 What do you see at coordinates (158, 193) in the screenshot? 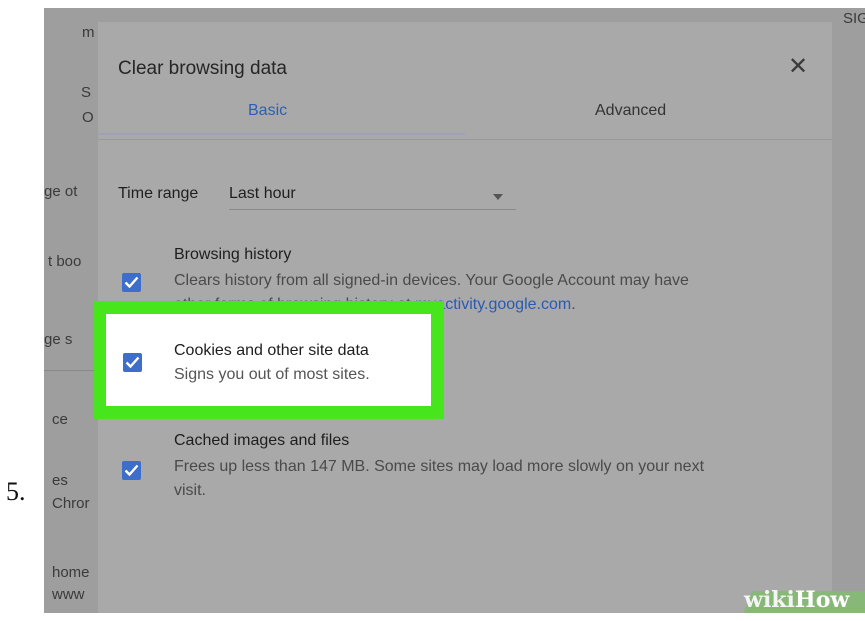
I see `time-range-label: Time range` at bounding box center [158, 193].